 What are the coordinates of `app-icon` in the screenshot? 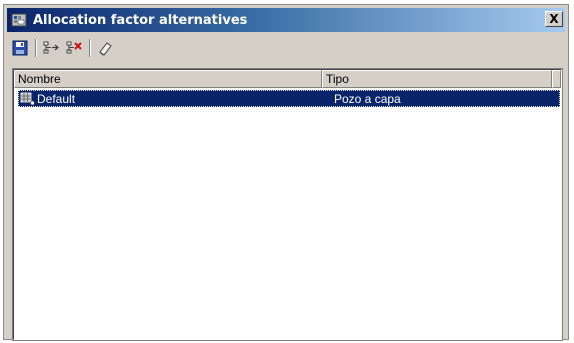 It's located at (19, 20).